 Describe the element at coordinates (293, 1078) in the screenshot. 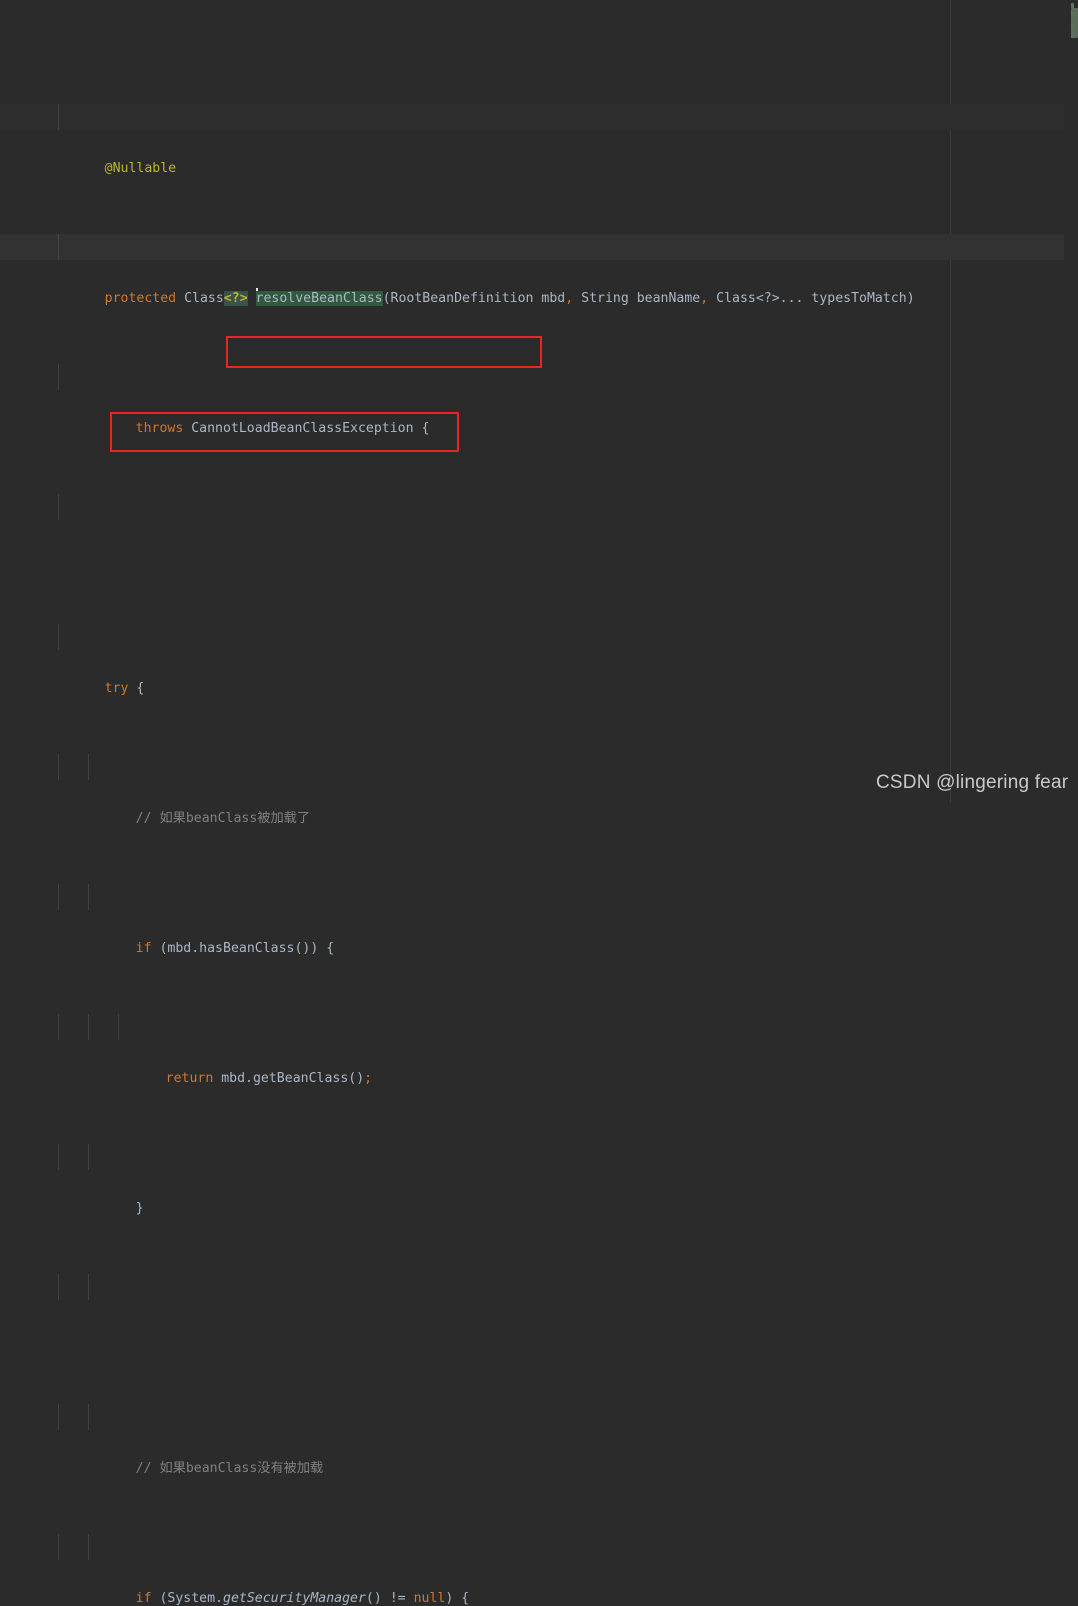

I see `expr-get-bean-class: mbd.getBeanClass()` at that location.